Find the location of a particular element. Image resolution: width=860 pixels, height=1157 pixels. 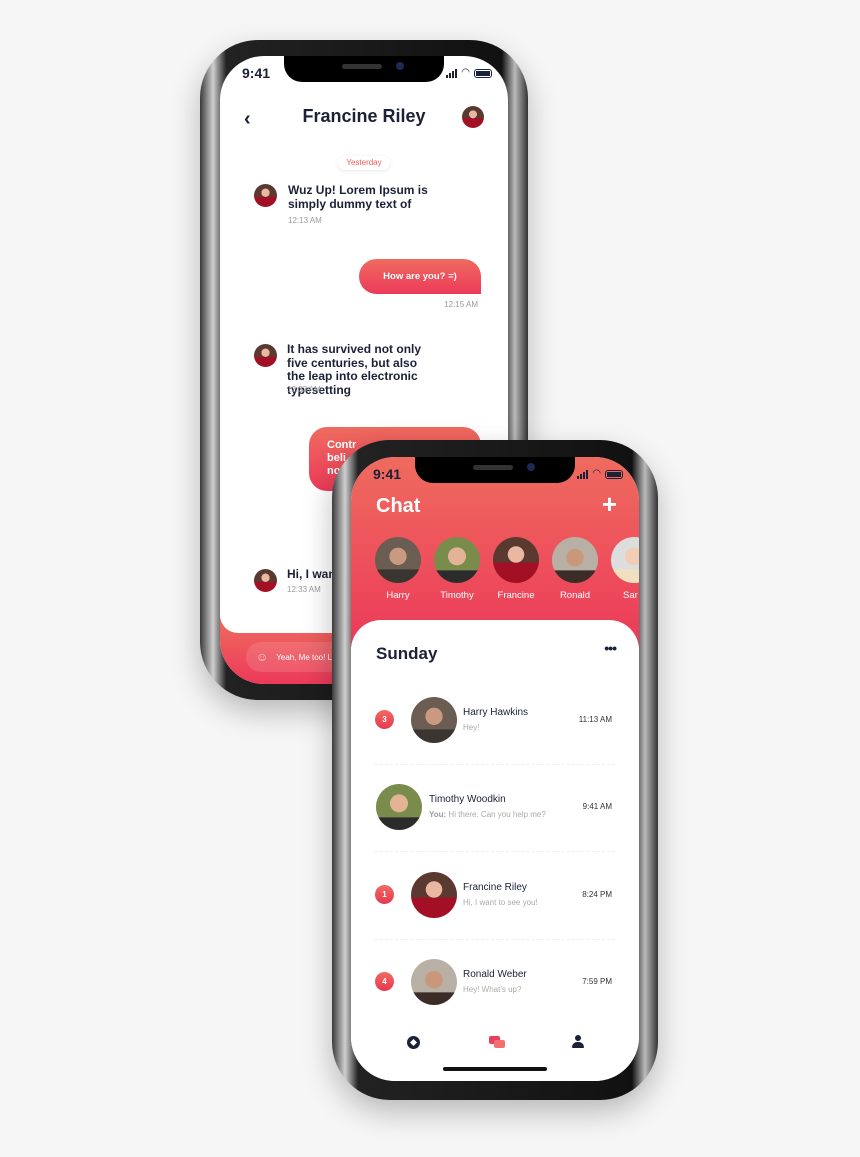

sent-bubble: How are you? =) is located at coordinates (420, 276).